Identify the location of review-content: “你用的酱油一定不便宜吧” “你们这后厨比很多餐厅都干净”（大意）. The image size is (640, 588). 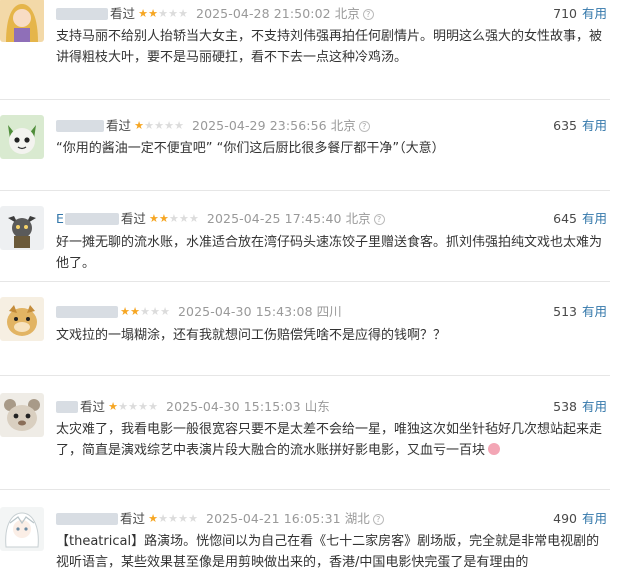
(250, 148).